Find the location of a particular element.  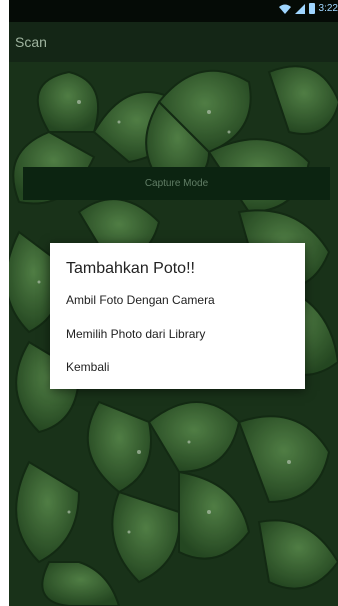

action-bar: Scan is located at coordinates (173, 42).